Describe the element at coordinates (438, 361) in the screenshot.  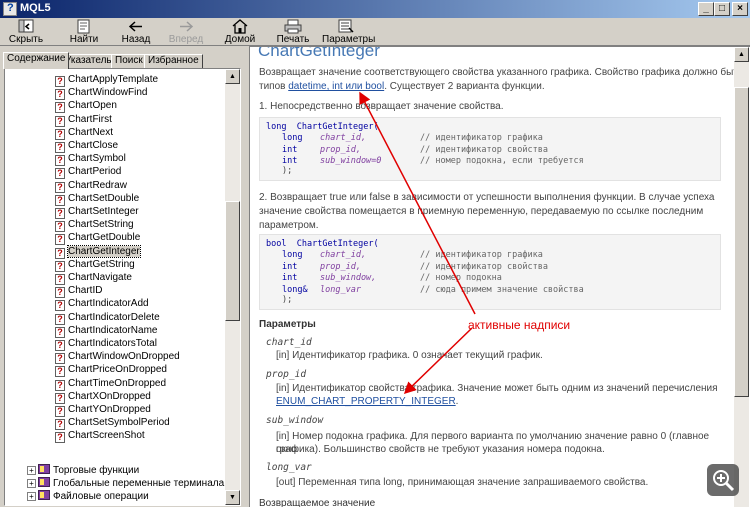
I see `arrow-to-enum-link` at that location.